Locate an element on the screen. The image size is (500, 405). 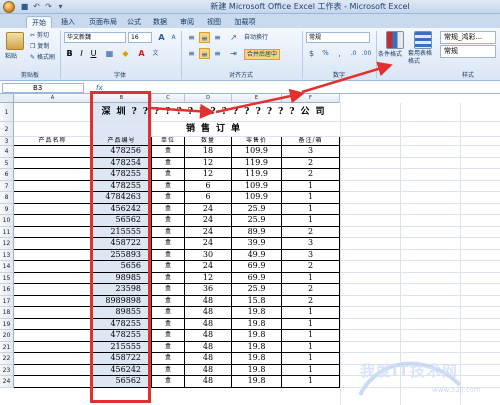
paste-icon is located at coordinates (15, 41).